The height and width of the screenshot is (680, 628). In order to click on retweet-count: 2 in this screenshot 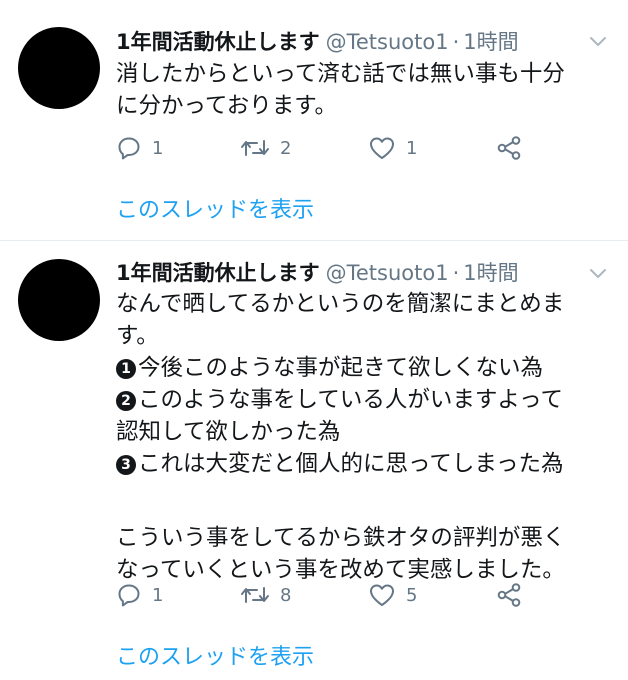, I will do `click(286, 148)`.